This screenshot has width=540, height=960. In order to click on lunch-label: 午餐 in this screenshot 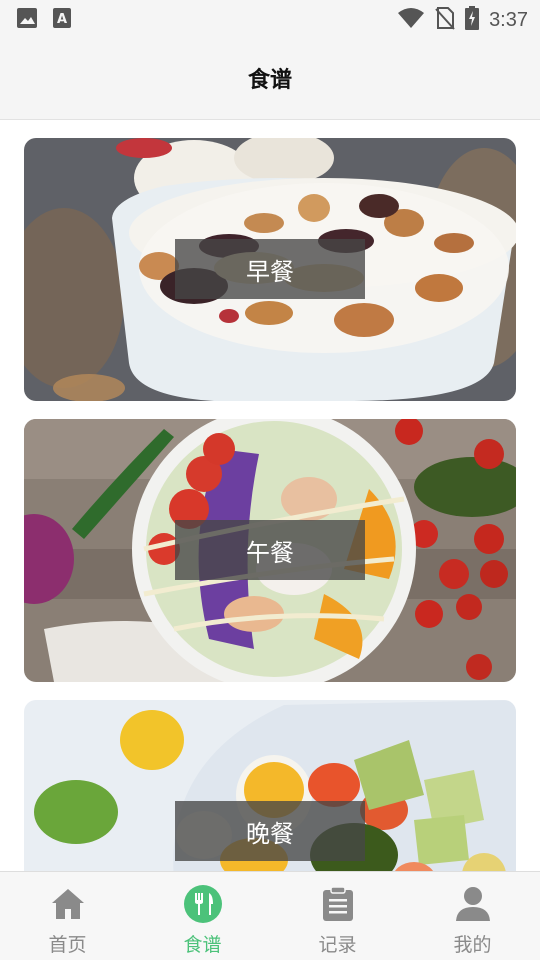, I will do `click(270, 550)`.